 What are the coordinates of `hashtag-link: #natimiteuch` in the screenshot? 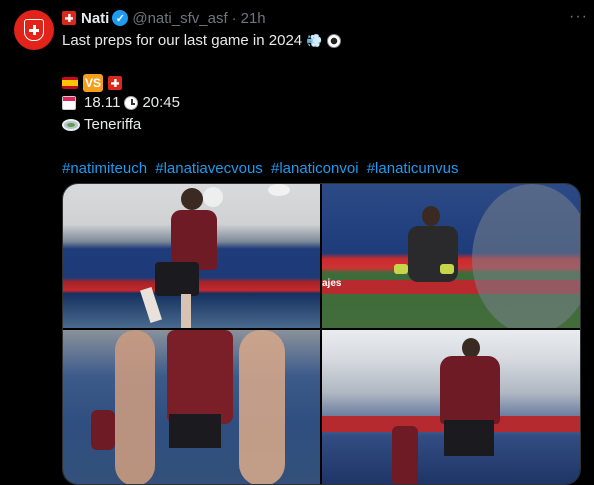 It's located at (104, 168).